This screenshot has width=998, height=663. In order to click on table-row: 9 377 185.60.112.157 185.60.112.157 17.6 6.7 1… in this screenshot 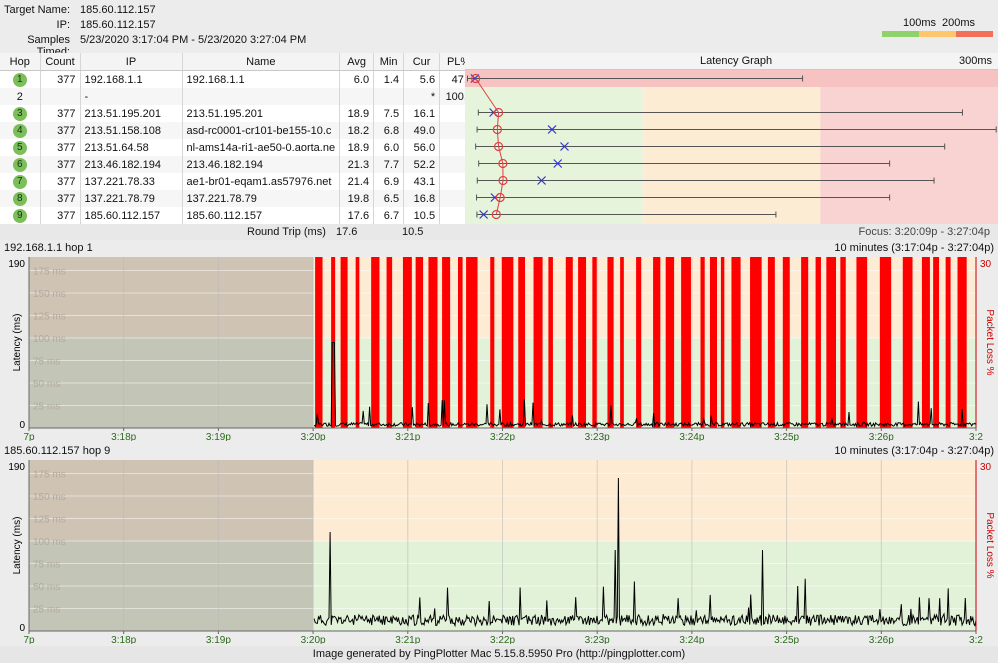, I will do `click(239, 215)`.